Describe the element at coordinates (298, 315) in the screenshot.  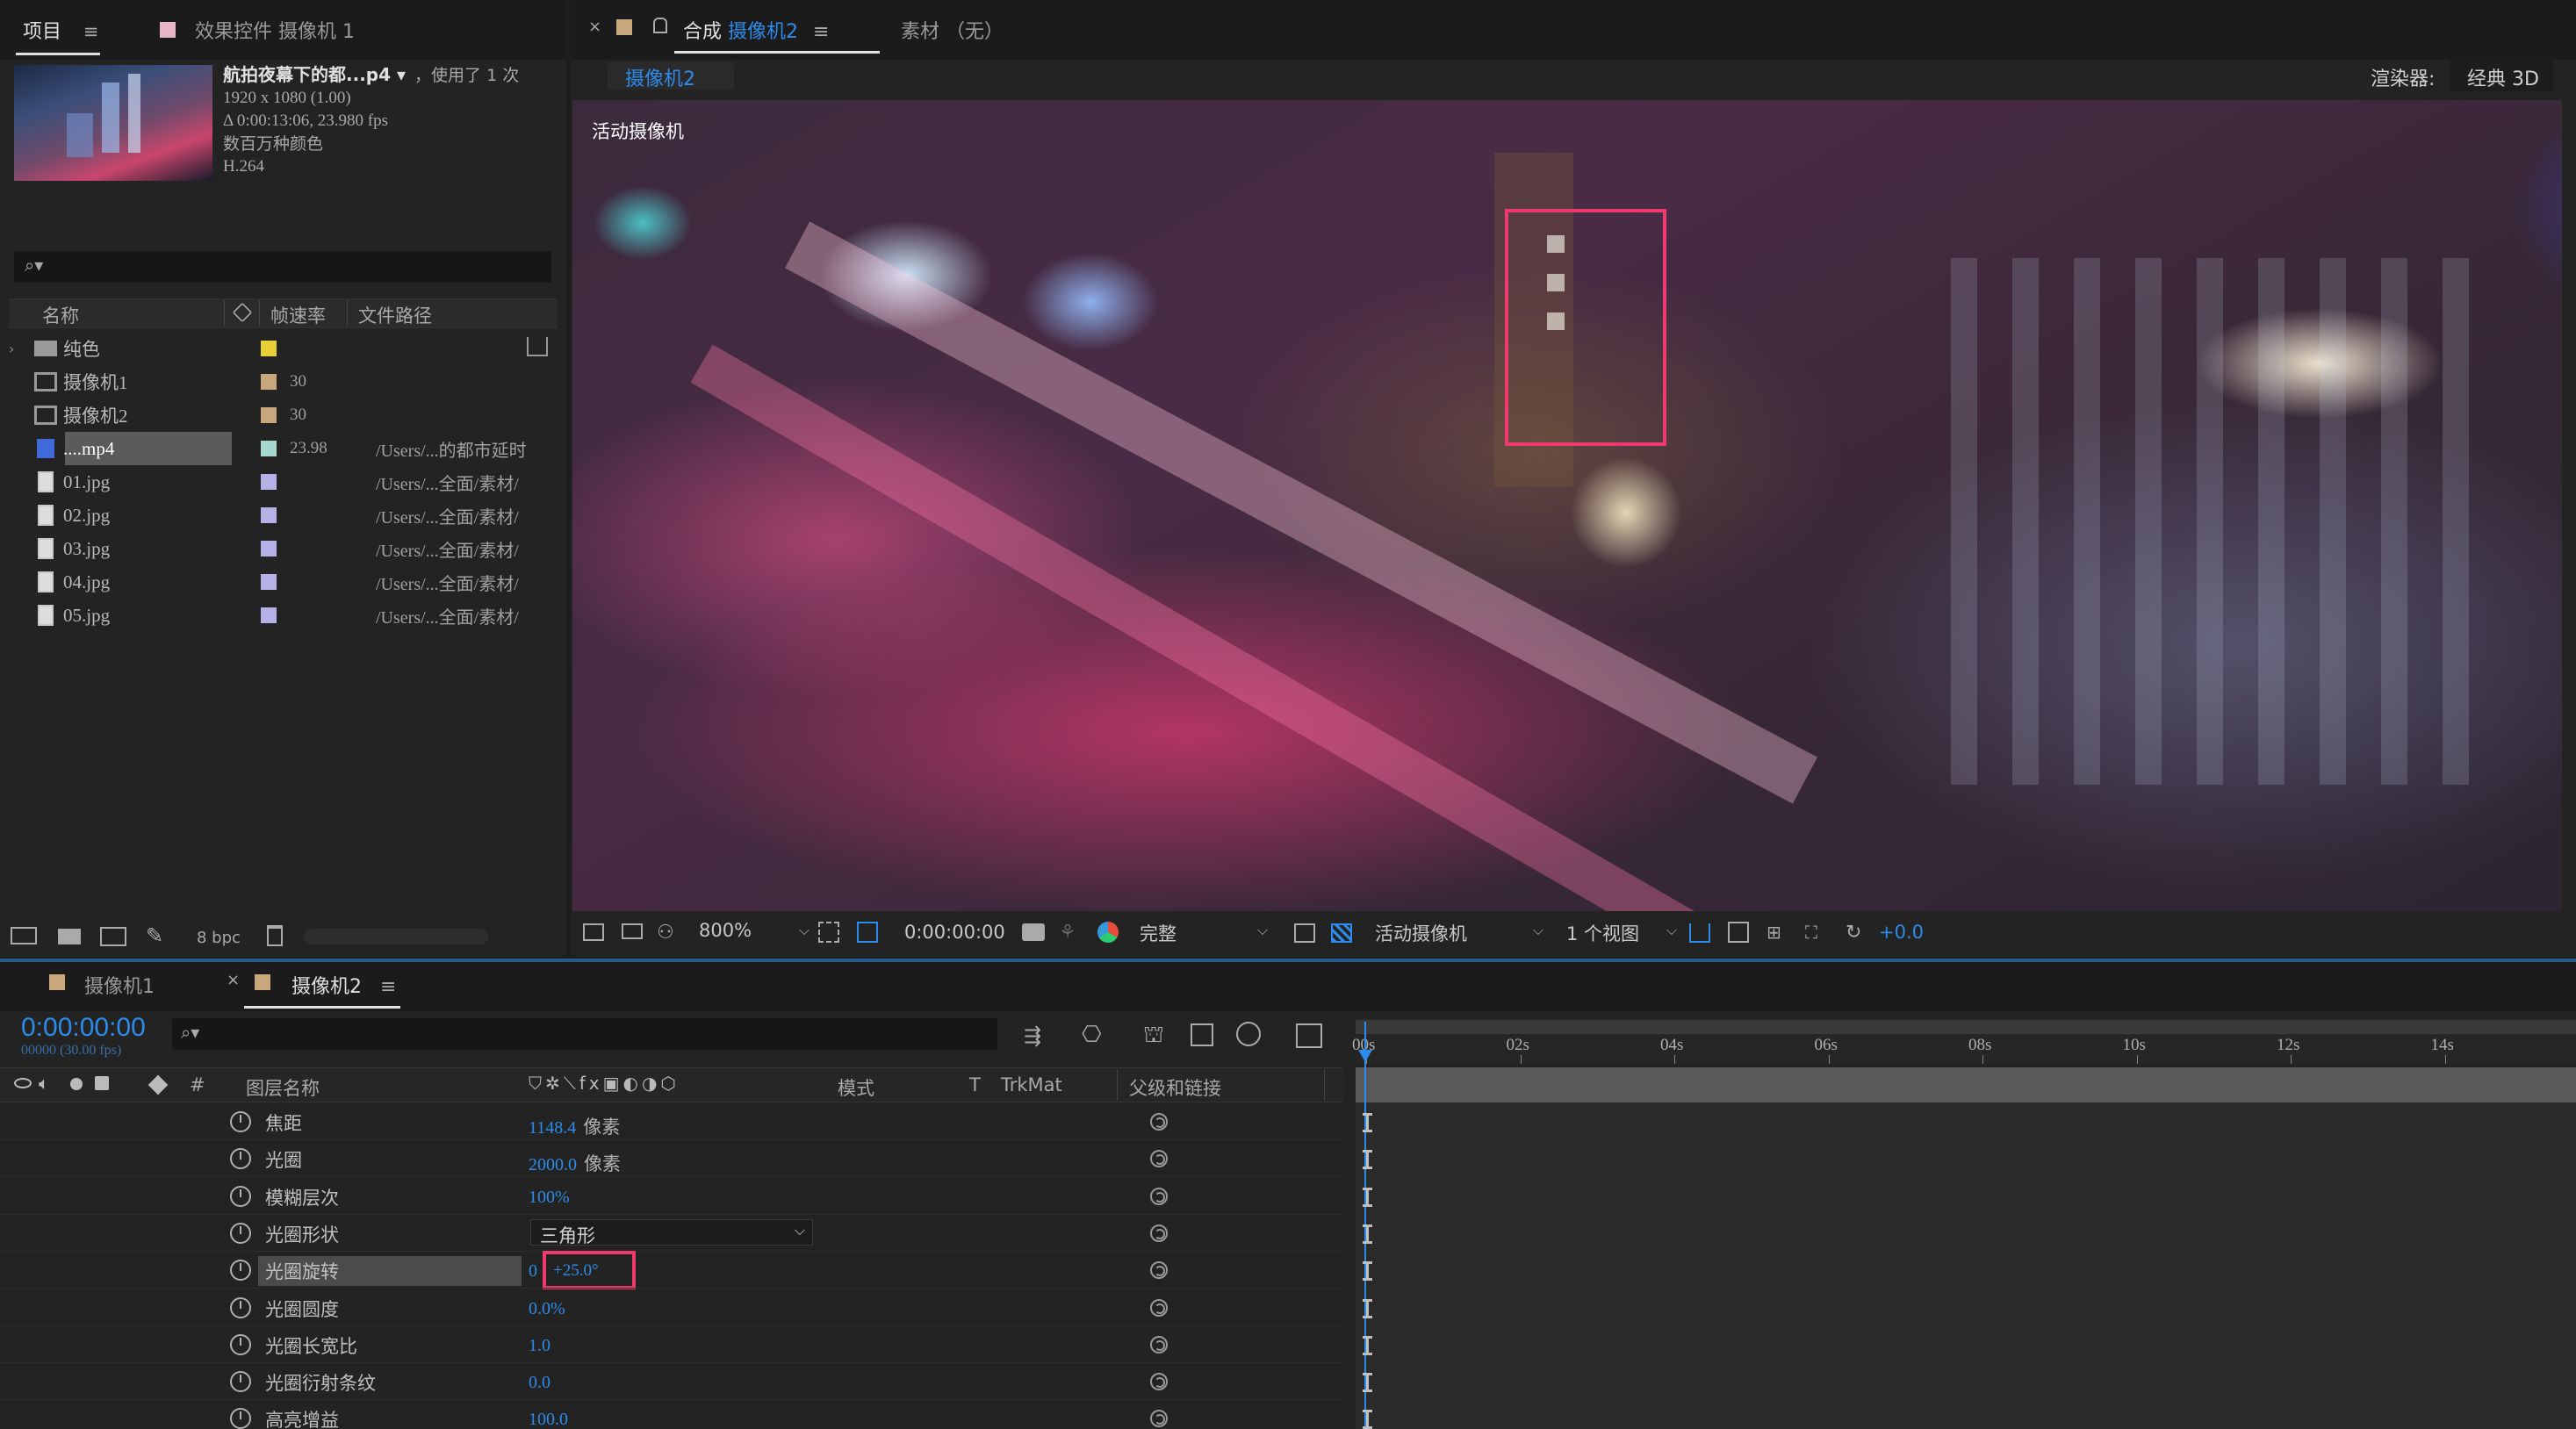
I see `col-fps-header: 帧速率` at that location.